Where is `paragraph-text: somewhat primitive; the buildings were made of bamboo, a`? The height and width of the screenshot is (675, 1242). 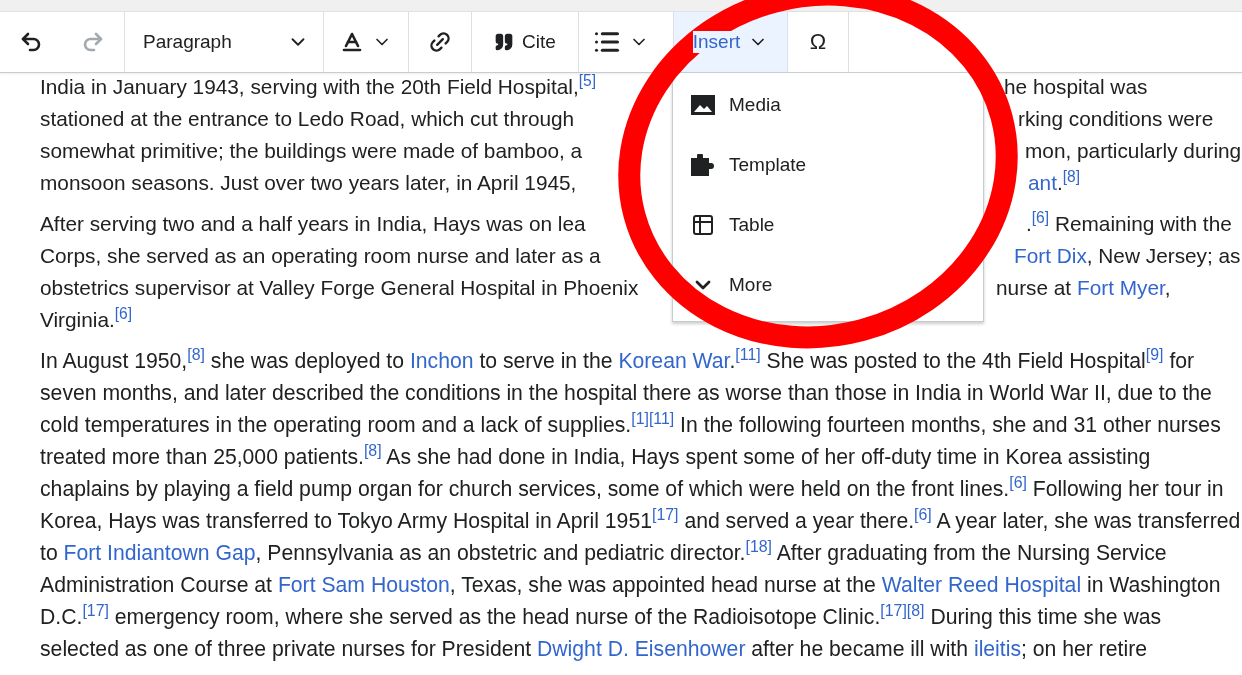
paragraph-text: somewhat primitive; the buildings were made of bamboo, a is located at coordinates (311, 150).